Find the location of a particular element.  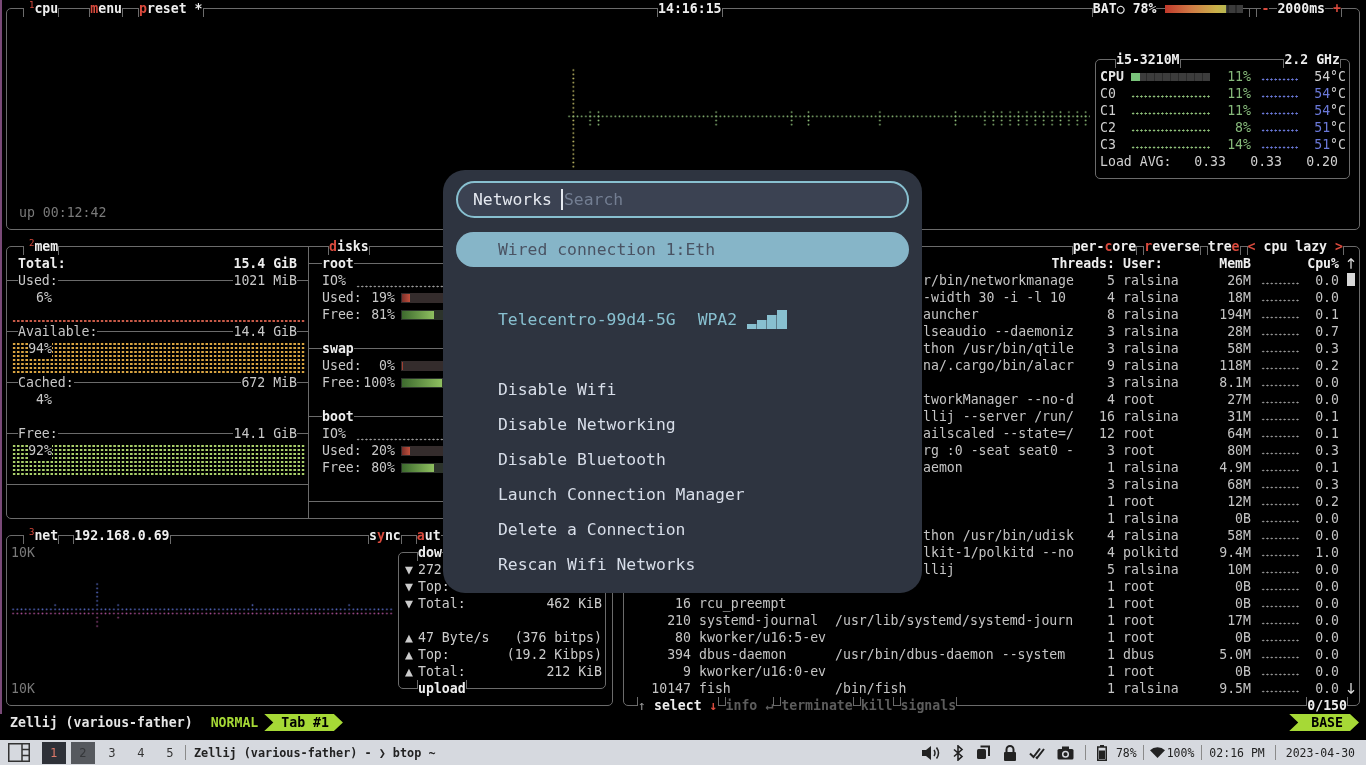

memory-usage: 27M is located at coordinates (1239, 399).